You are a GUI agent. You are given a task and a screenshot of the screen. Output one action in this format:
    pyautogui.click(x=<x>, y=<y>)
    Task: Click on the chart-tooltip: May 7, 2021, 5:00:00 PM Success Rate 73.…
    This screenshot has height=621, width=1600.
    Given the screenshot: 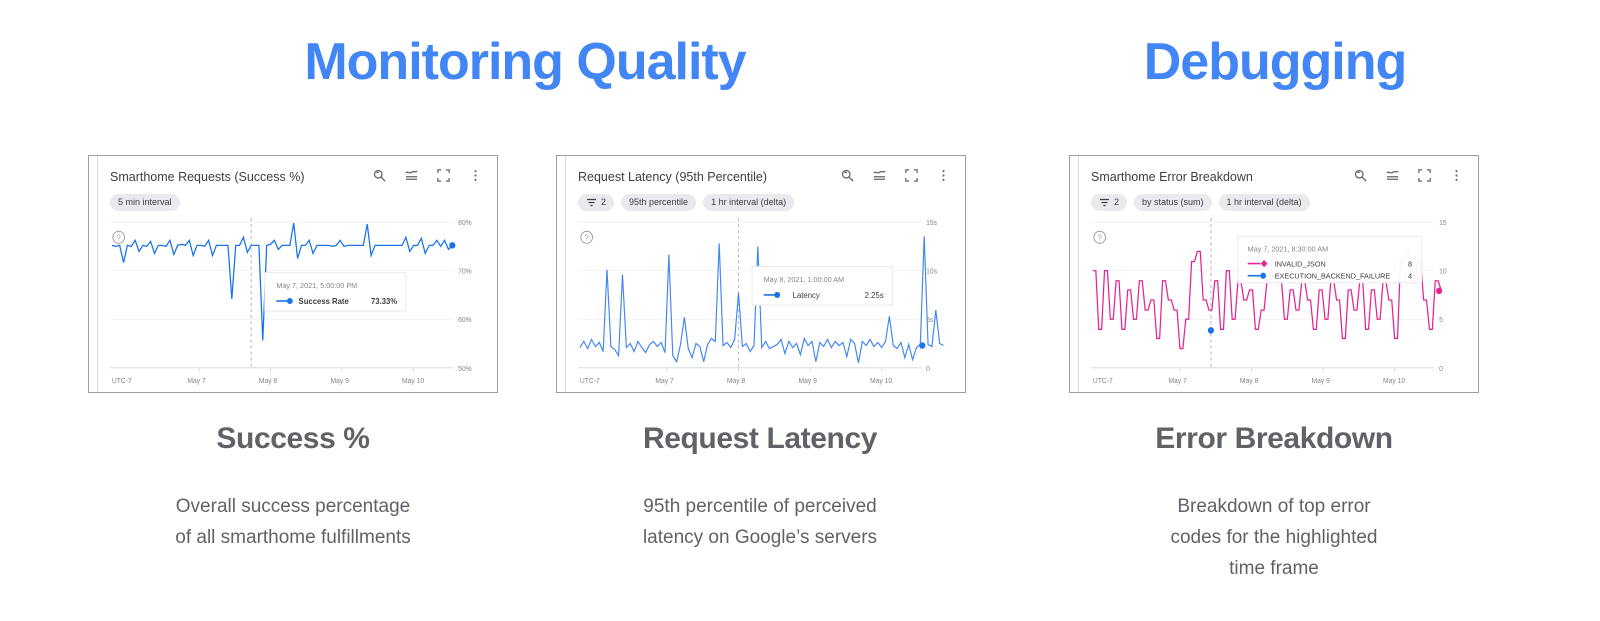 What is the action you would take?
    pyautogui.click(x=335, y=292)
    